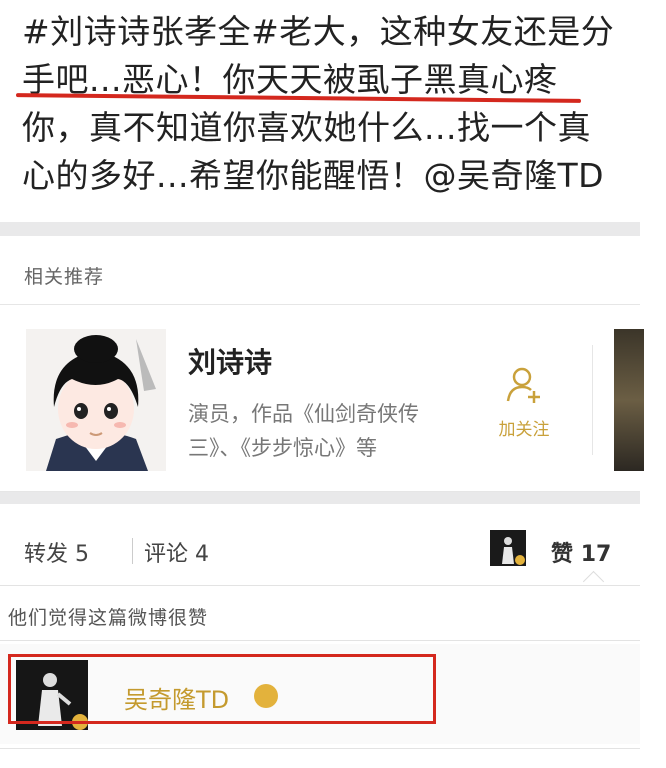 The height and width of the screenshot is (768, 666). Describe the element at coordinates (318, 31) in the screenshot. I see `post-line-1: #刘诗诗张孝全#老大，这种女友还是分` at that location.